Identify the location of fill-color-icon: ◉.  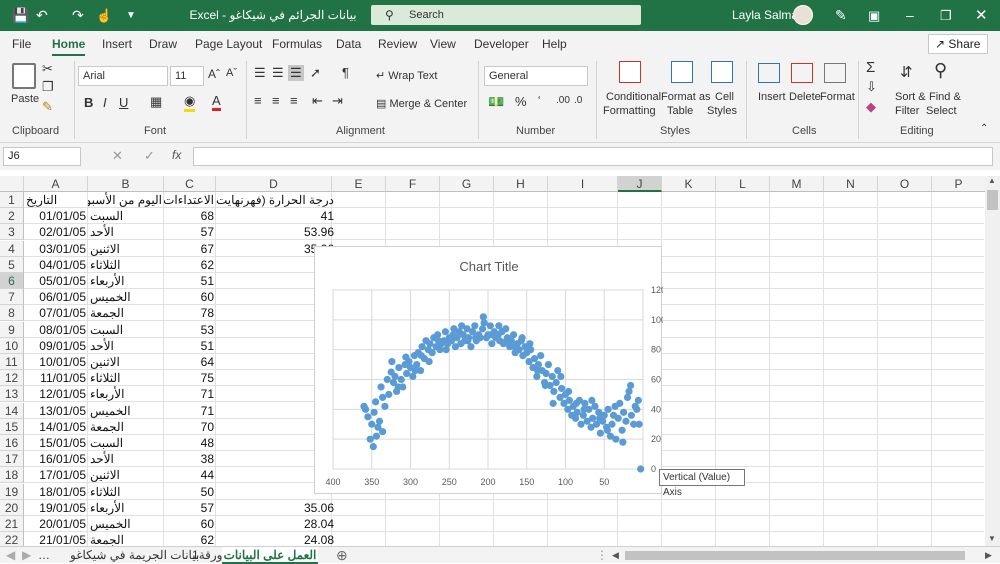
(190, 102).